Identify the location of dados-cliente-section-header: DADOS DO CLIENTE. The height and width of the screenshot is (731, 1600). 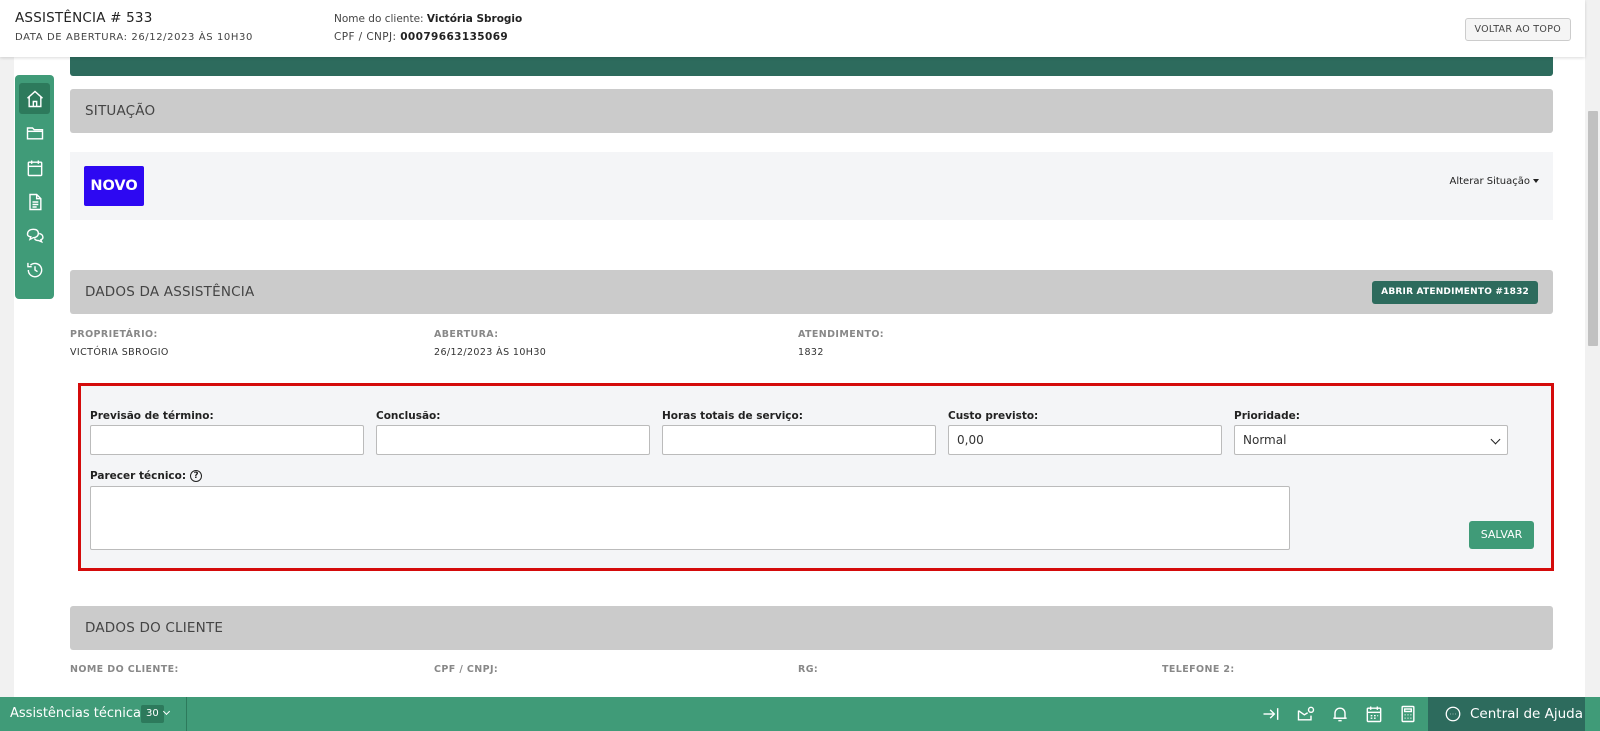
(811, 628).